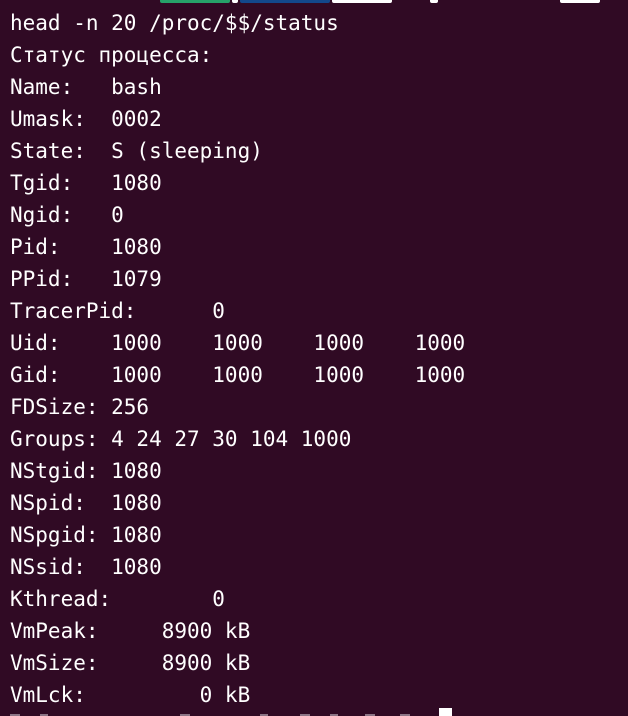 This screenshot has height=716, width=628. Describe the element at coordinates (86, 535) in the screenshot. I see `output-line-nspgid: NSpgid: 1080` at that location.